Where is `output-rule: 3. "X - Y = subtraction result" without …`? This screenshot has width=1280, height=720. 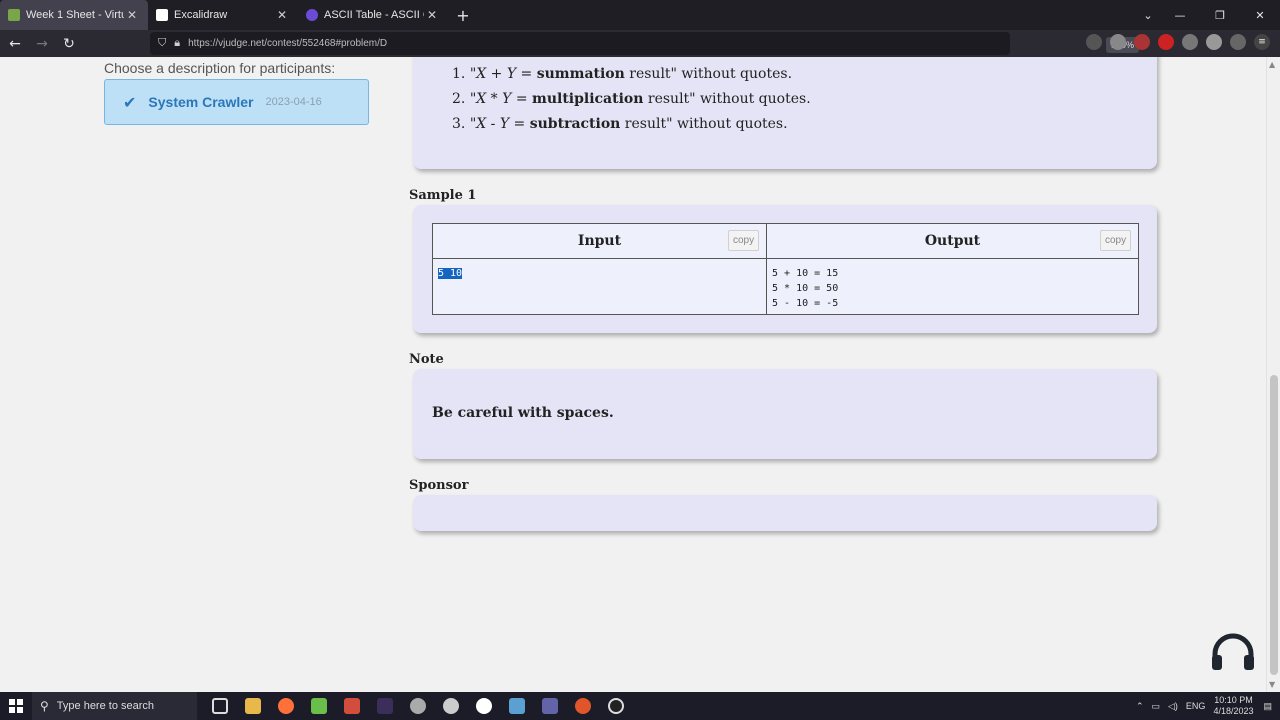
output-rule: 3. "X - Y = subtraction result" without … is located at coordinates (620, 124).